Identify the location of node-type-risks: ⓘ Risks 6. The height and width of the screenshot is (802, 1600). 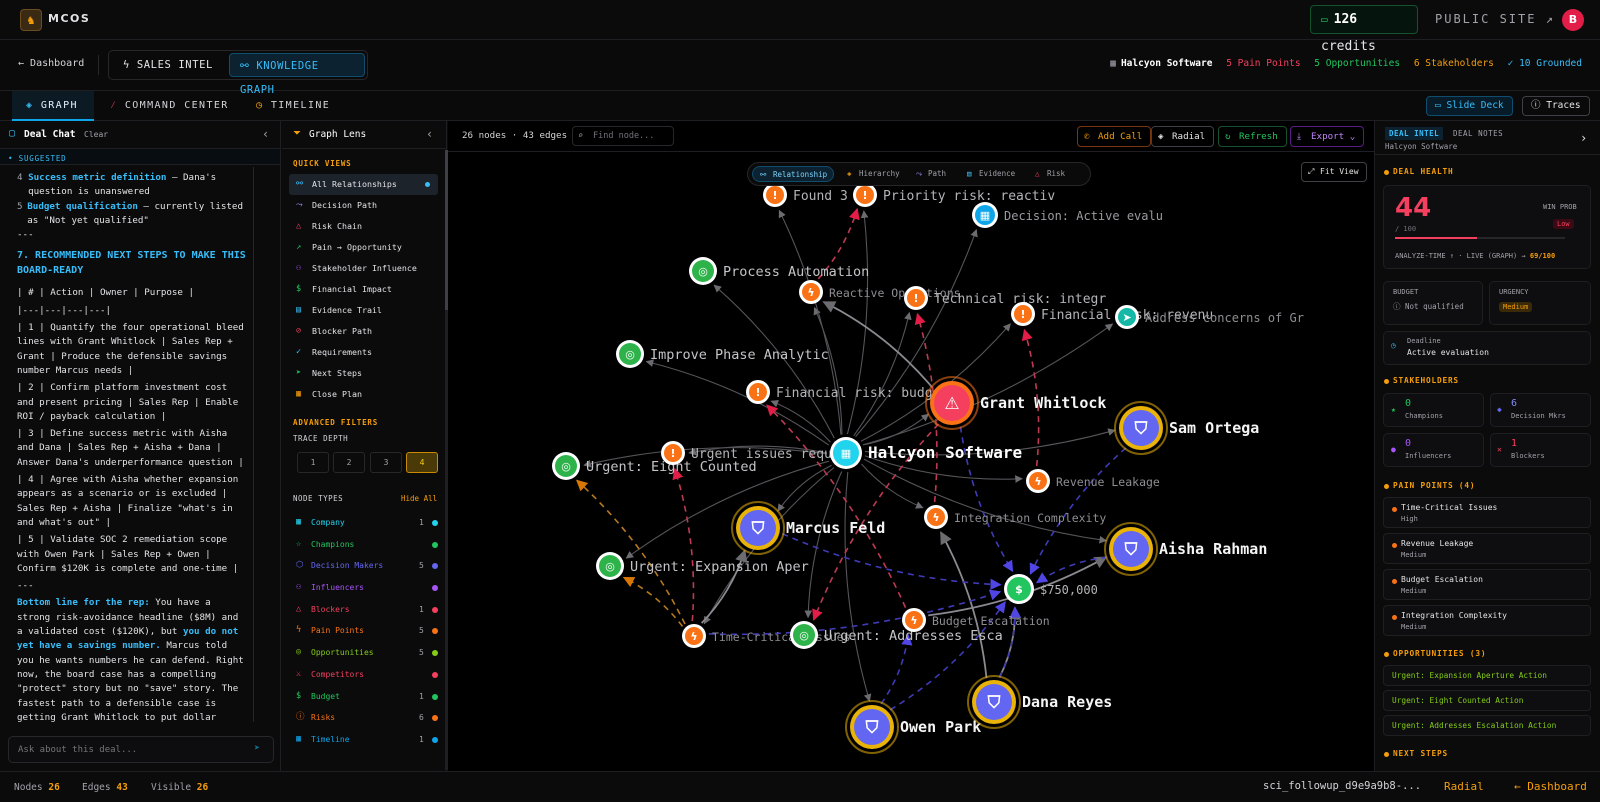
(367, 718).